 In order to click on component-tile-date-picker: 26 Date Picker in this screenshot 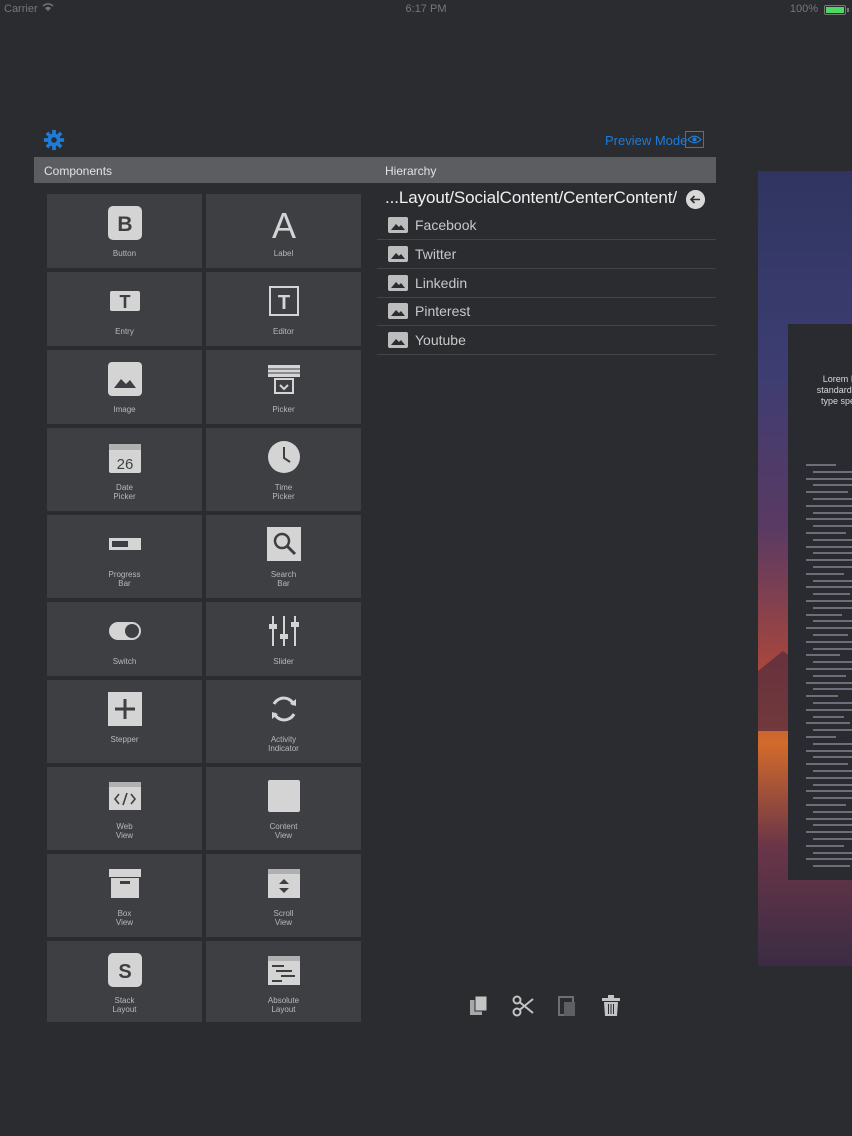, I will do `click(124, 469)`.